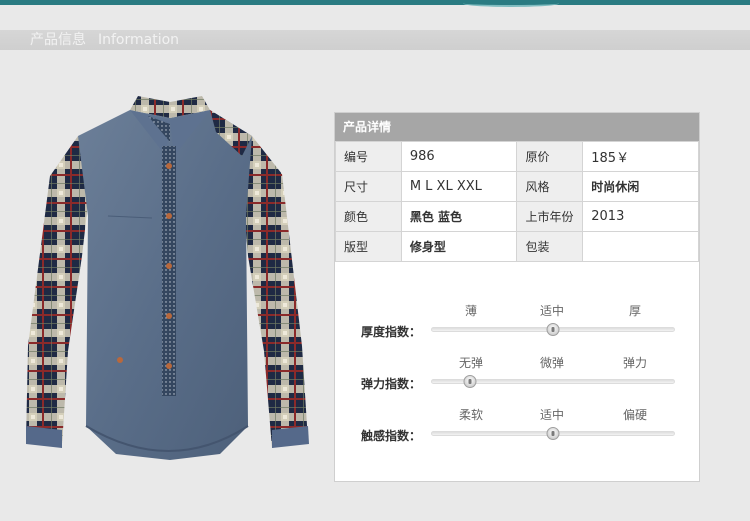  Describe the element at coordinates (459, 156) in the screenshot. I see `spec-value: 986` at that location.